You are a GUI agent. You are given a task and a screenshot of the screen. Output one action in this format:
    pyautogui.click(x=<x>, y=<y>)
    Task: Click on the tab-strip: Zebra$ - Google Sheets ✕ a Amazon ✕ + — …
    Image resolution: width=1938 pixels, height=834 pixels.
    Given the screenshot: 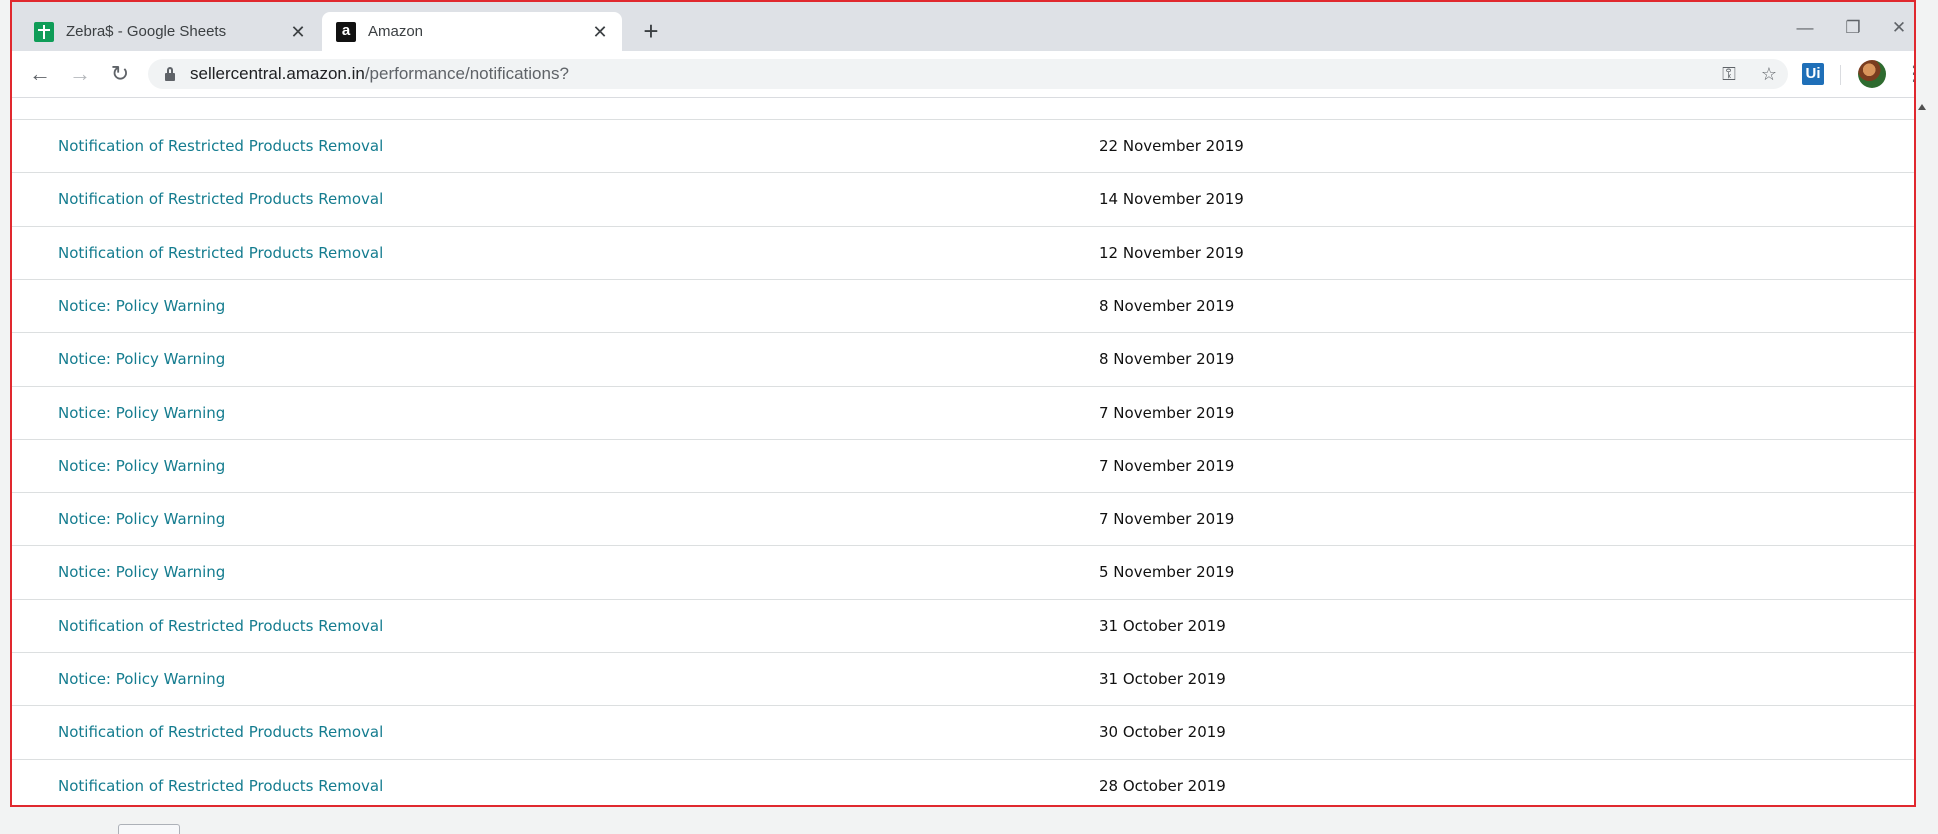 What is the action you would take?
    pyautogui.click(x=963, y=26)
    